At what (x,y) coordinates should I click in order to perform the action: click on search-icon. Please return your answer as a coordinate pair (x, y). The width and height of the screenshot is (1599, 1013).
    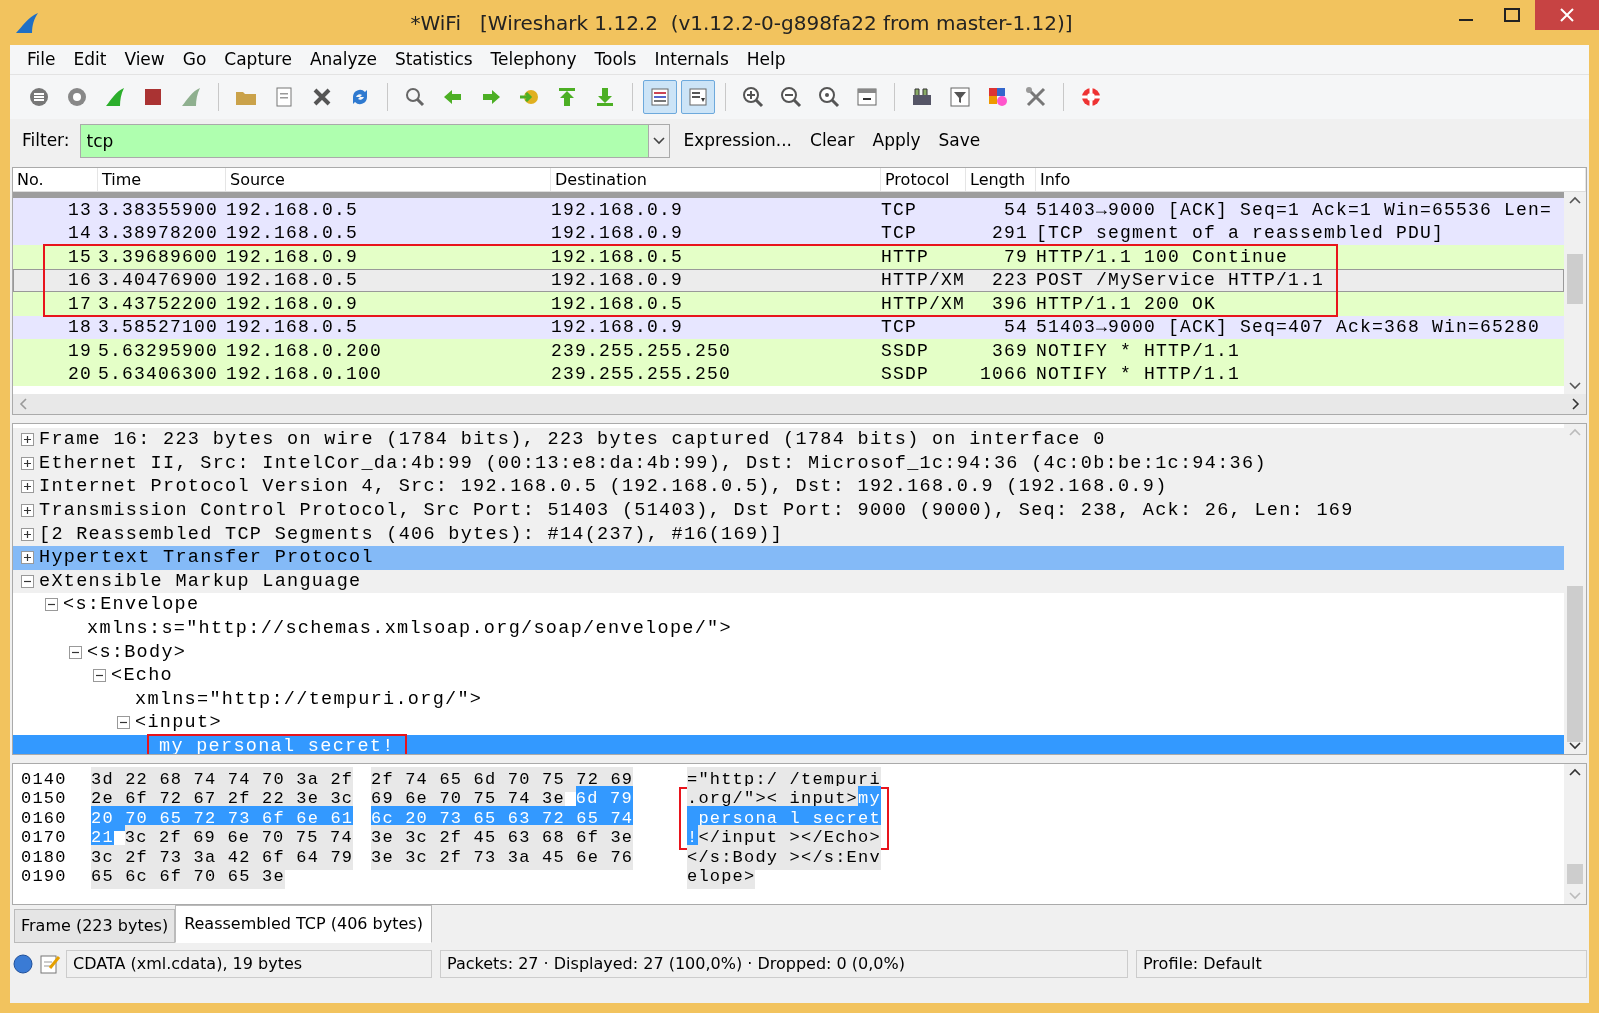
    Looking at the image, I should click on (415, 97).